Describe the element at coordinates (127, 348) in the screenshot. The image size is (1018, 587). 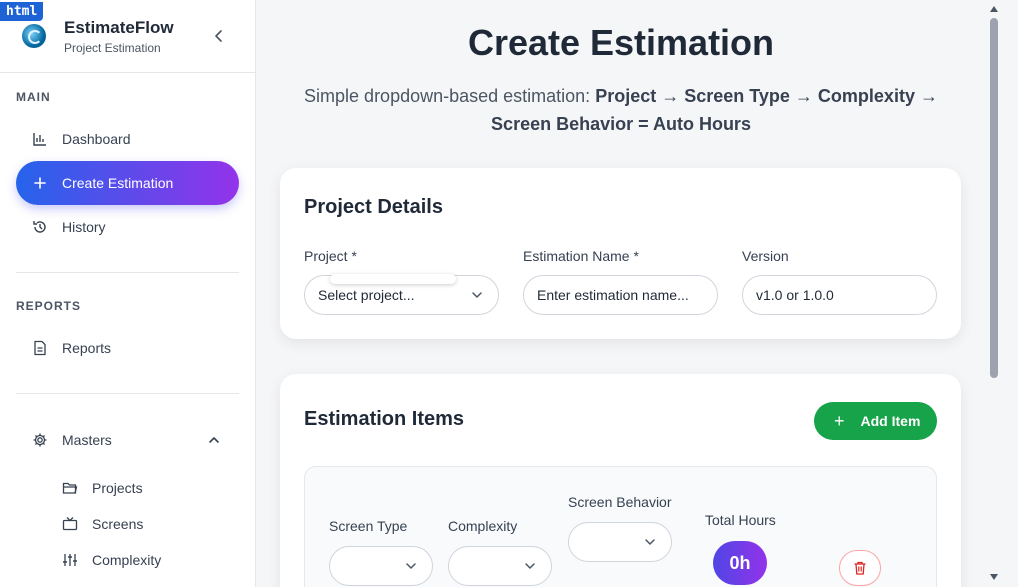
I see `sidebar-item-reports: Reports` at that location.